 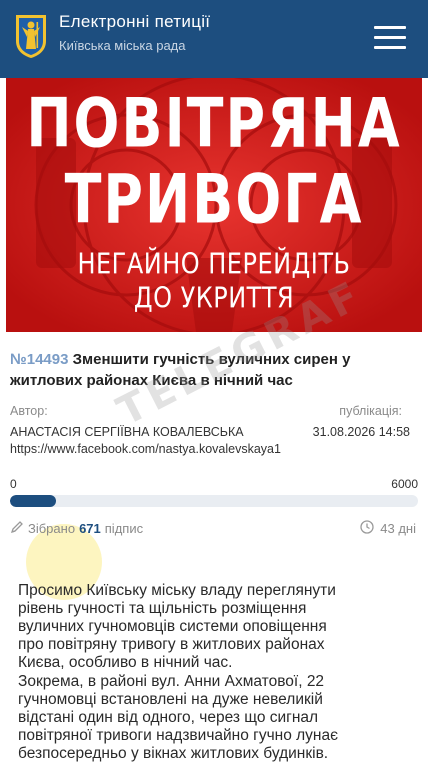 I want to click on signatures-count: 671, so click(x=90, y=528).